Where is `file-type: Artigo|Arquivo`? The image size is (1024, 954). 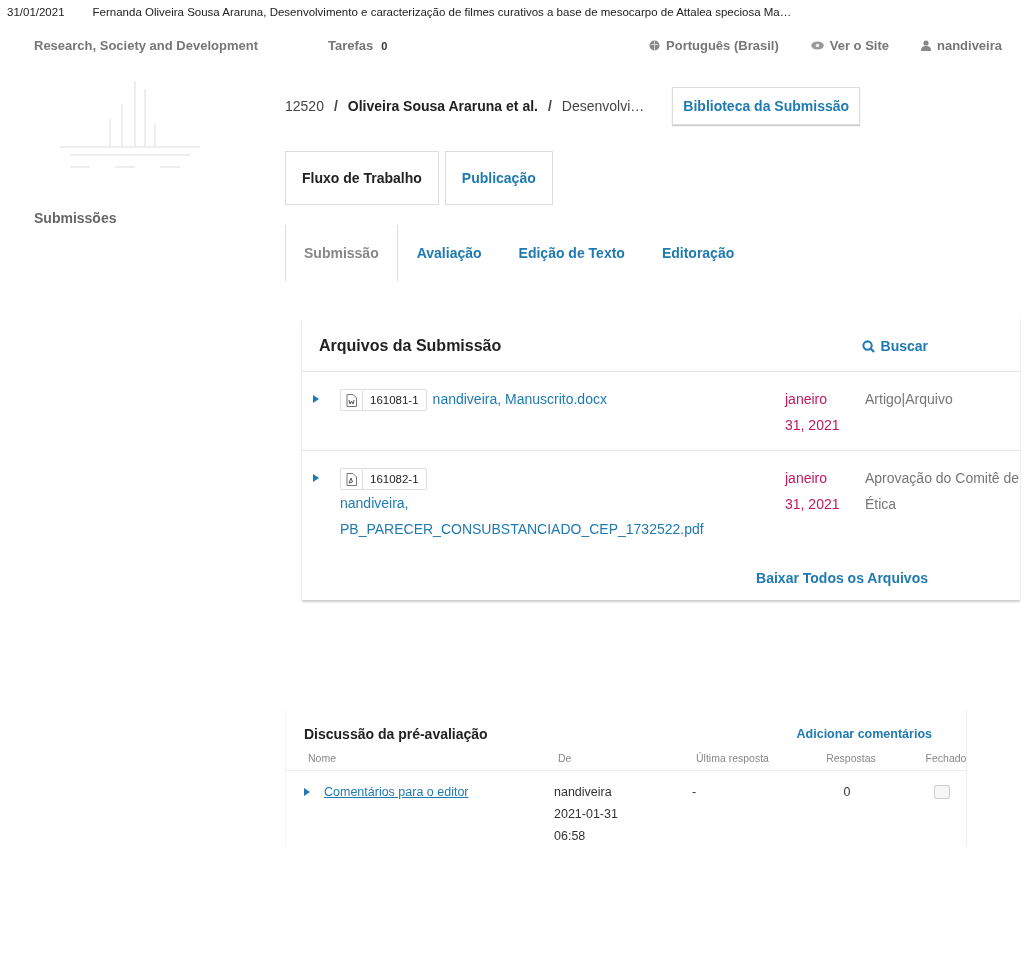 file-type: Artigo|Arquivo is located at coordinates (909, 399).